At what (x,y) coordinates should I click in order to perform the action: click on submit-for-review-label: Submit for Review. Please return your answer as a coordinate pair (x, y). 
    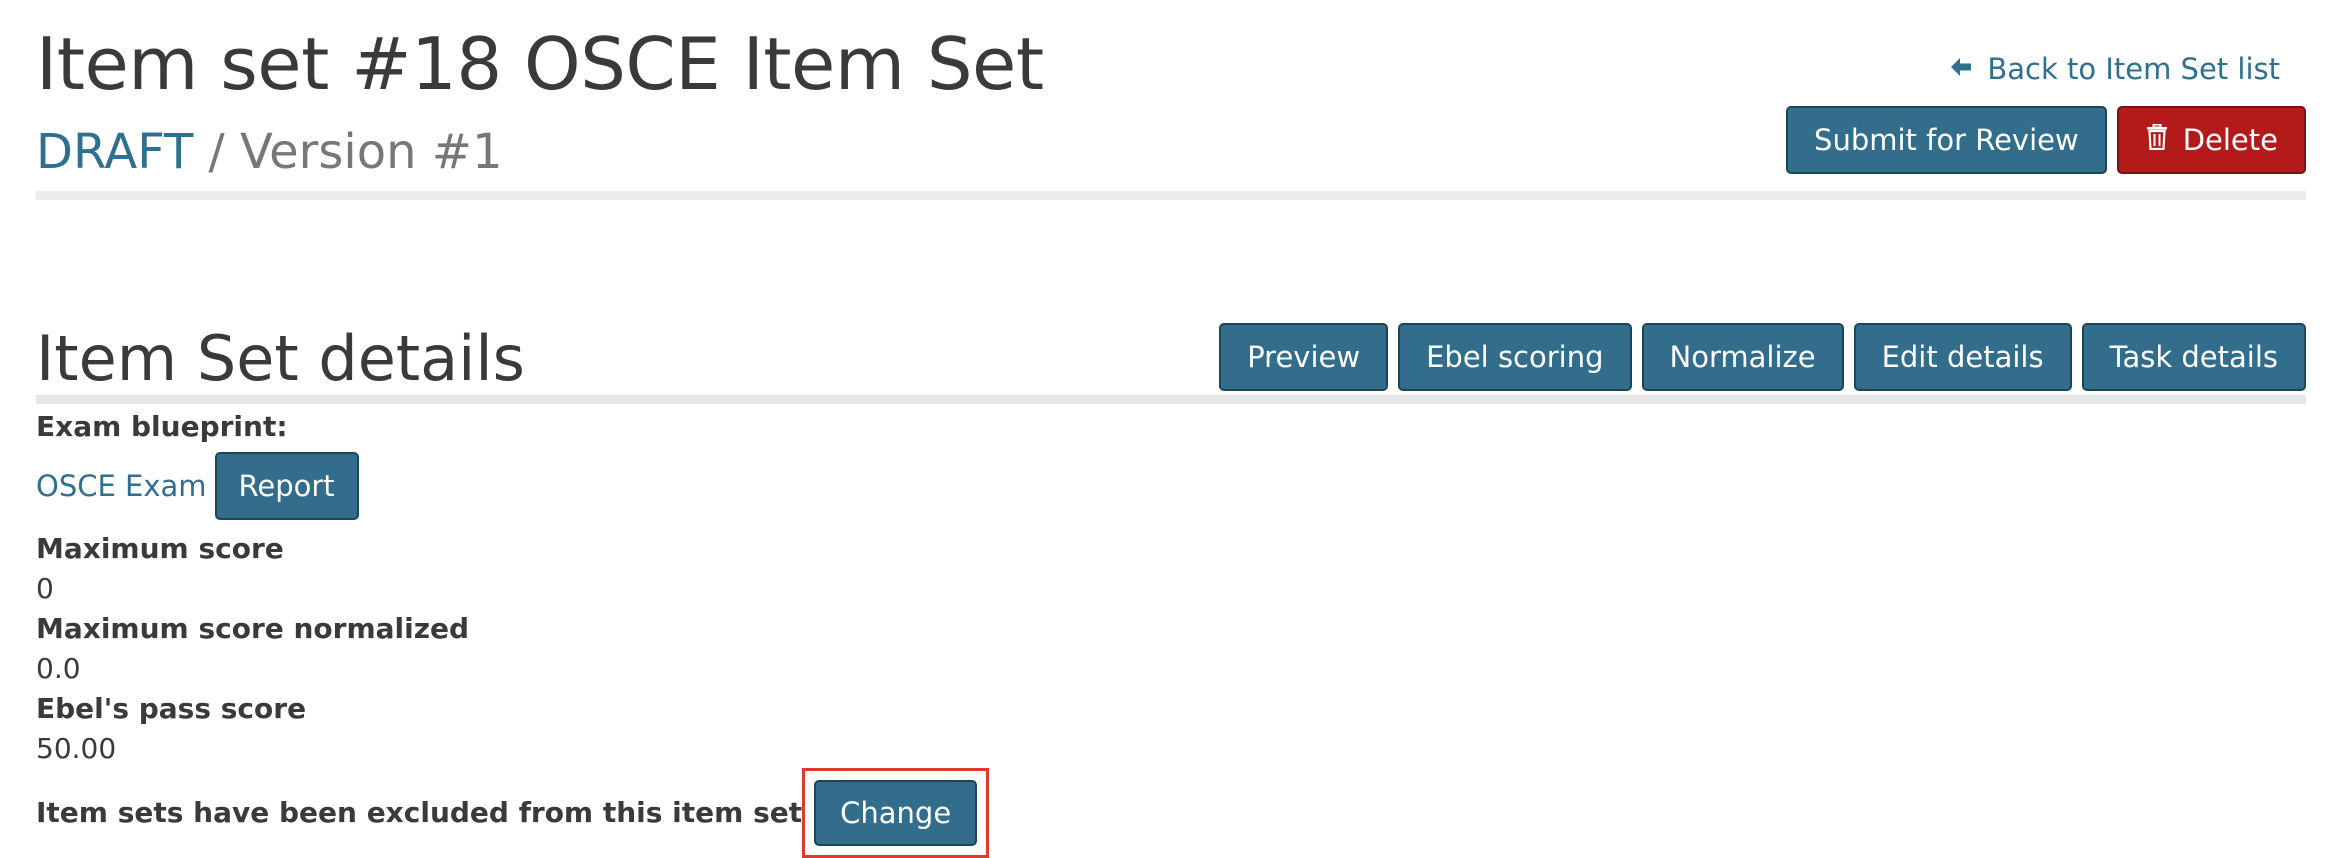
    Looking at the image, I should click on (1946, 140).